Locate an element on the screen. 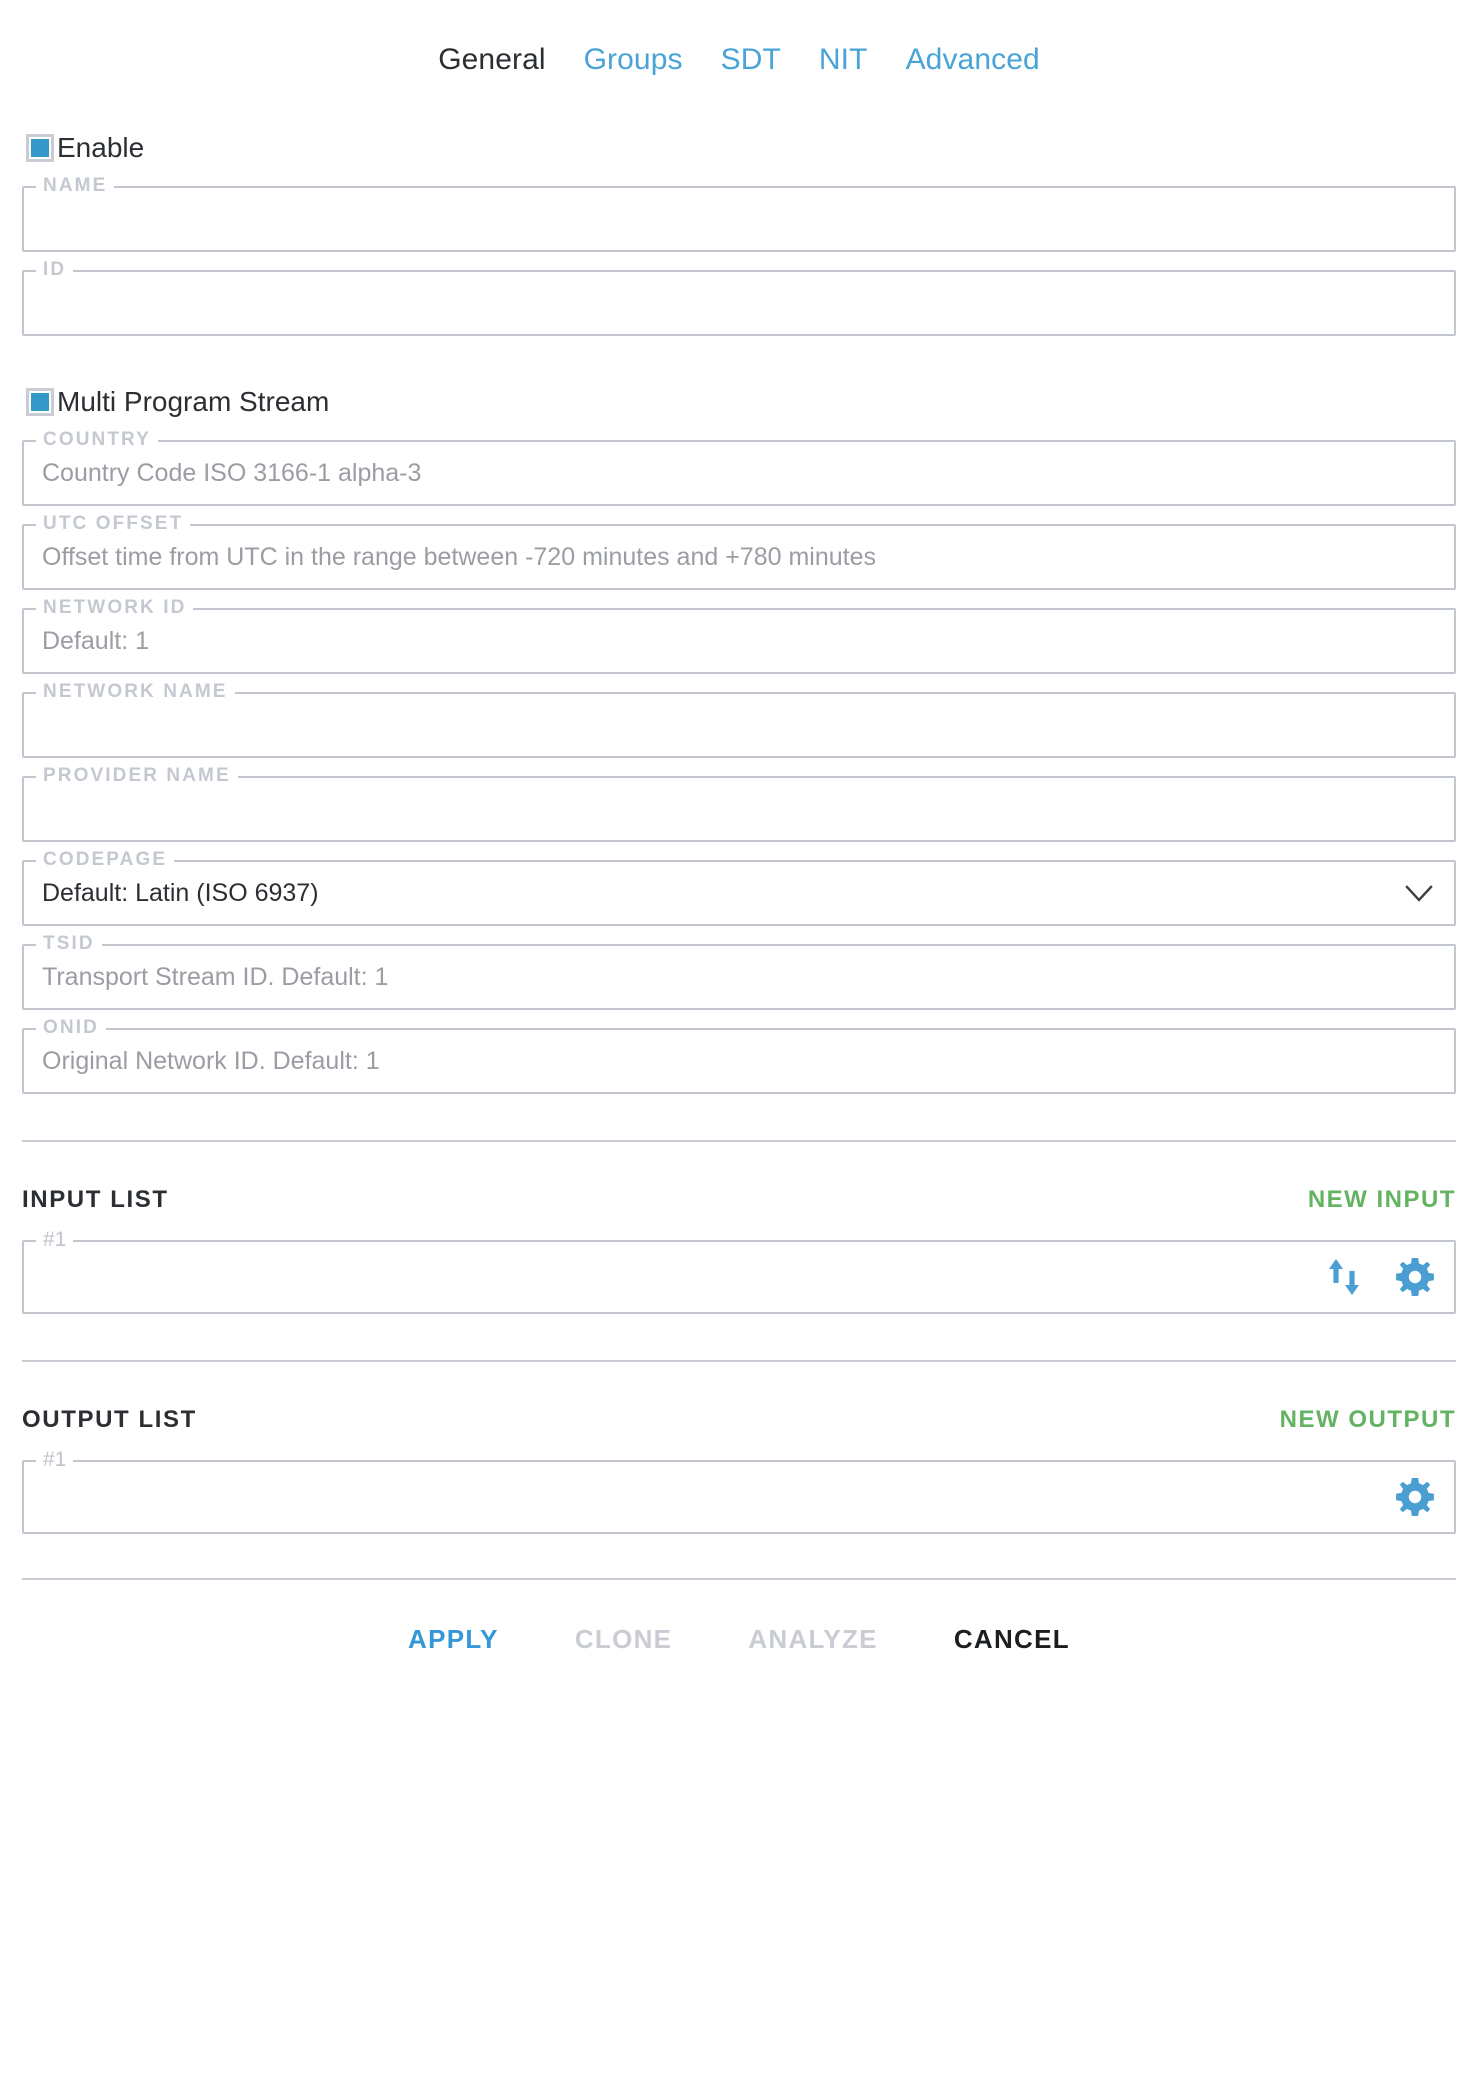 This screenshot has width=1478, height=2090. multi-program-stream-checkbox-row: Multi Program Stream is located at coordinates (752, 402).